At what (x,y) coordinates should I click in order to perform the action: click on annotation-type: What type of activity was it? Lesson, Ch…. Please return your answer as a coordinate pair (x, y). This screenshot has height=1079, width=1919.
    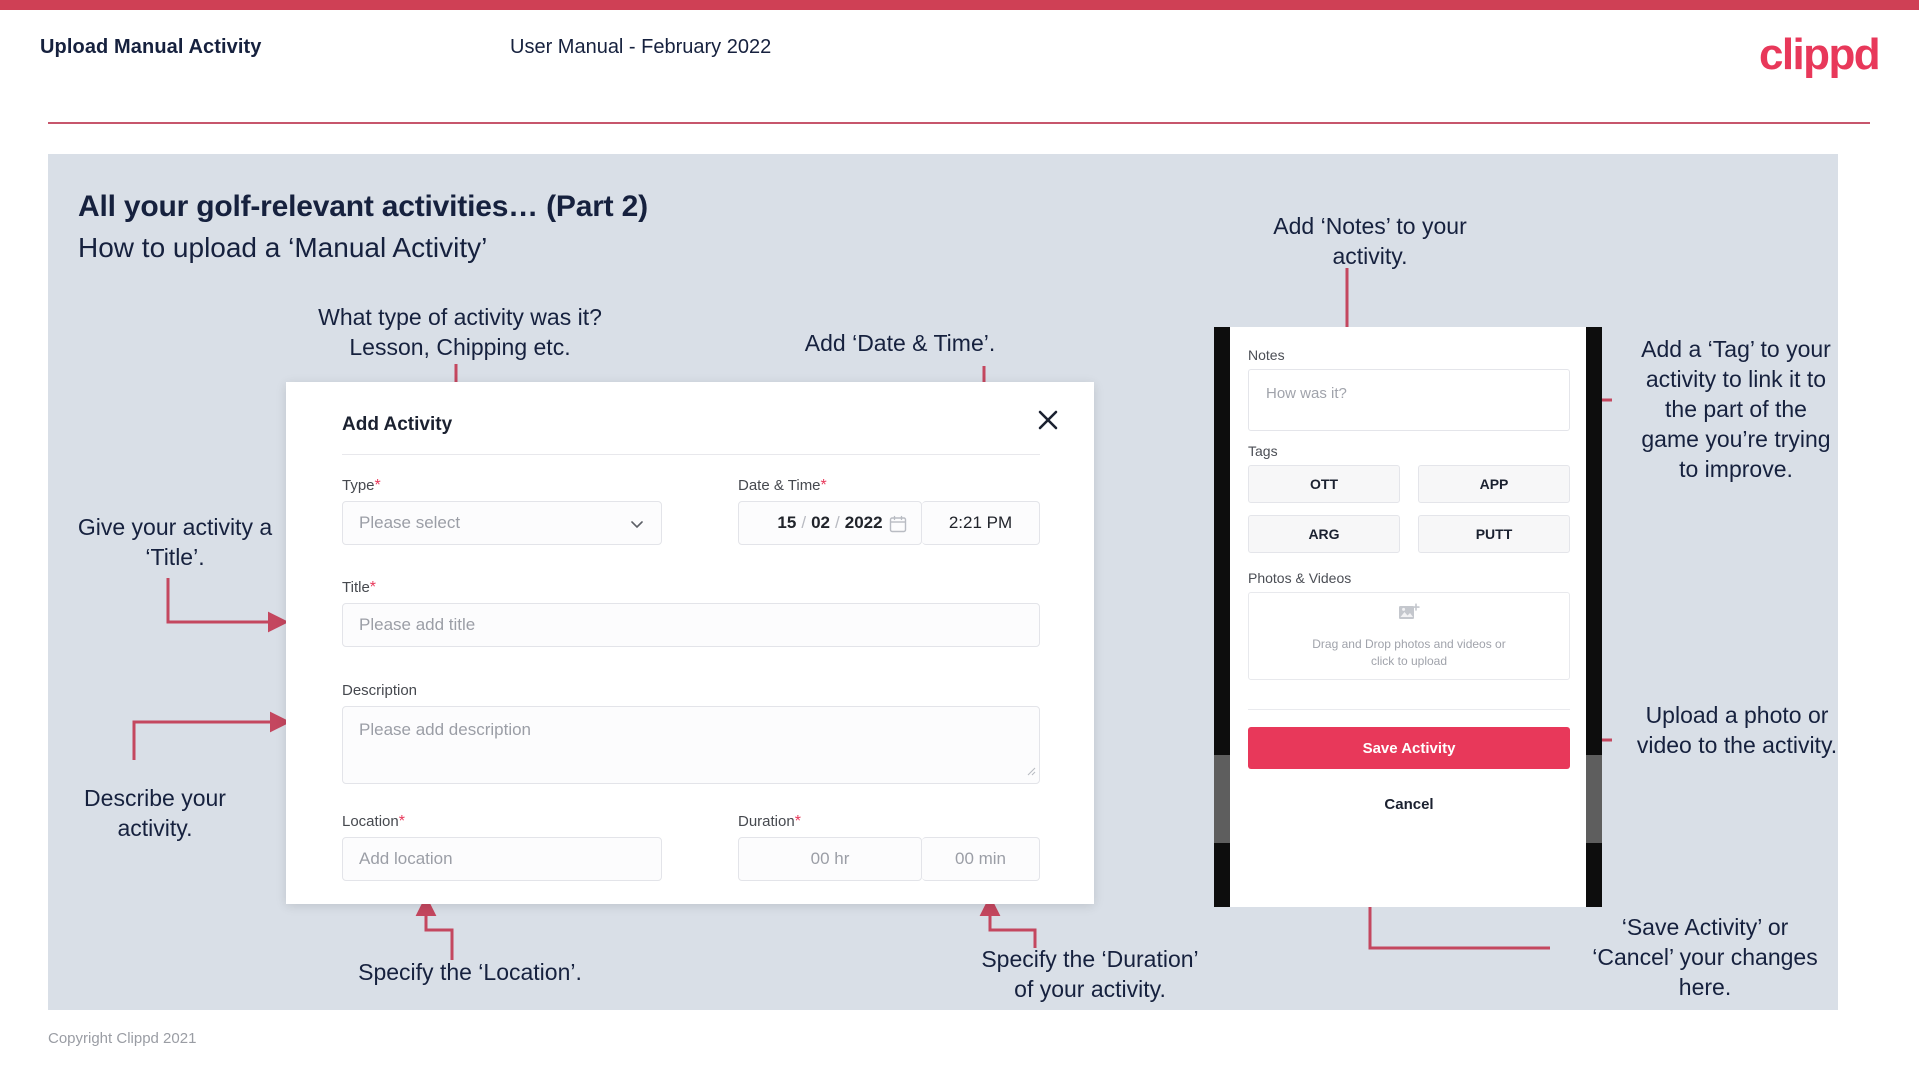
    Looking at the image, I should click on (460, 332).